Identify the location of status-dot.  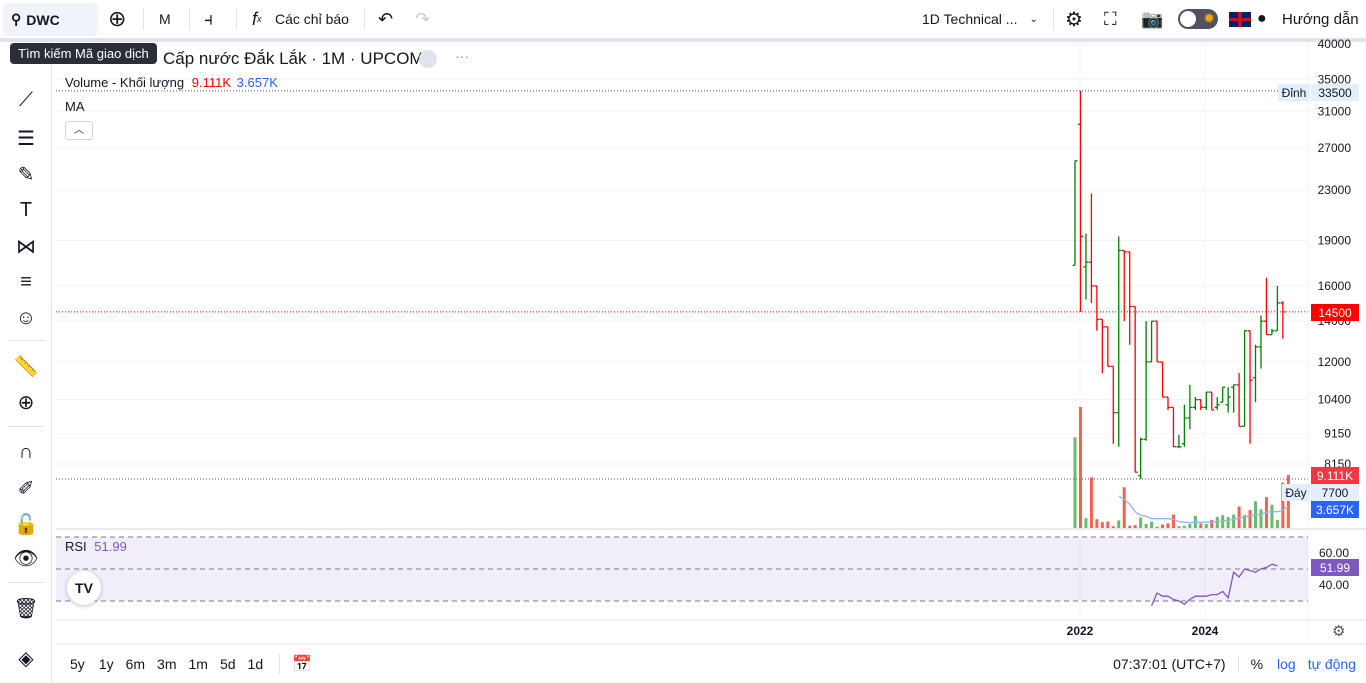
(428, 59).